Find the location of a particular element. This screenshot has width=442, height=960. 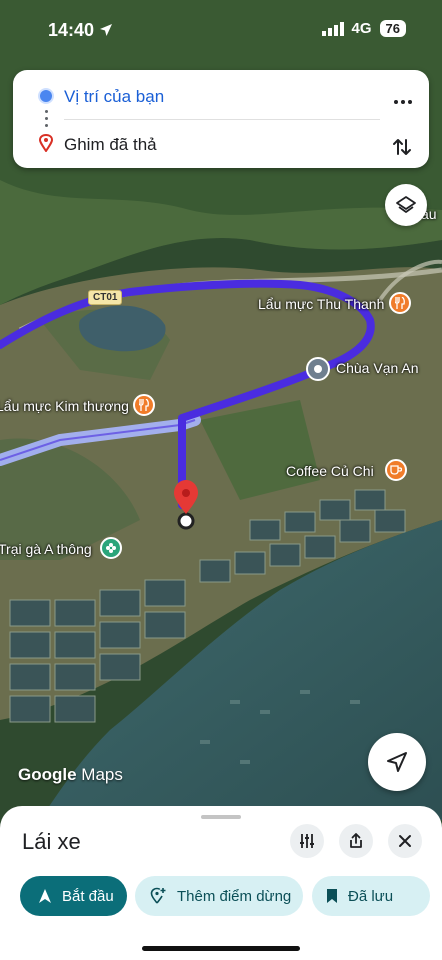

navigation-icon is located at coordinates (45, 896).